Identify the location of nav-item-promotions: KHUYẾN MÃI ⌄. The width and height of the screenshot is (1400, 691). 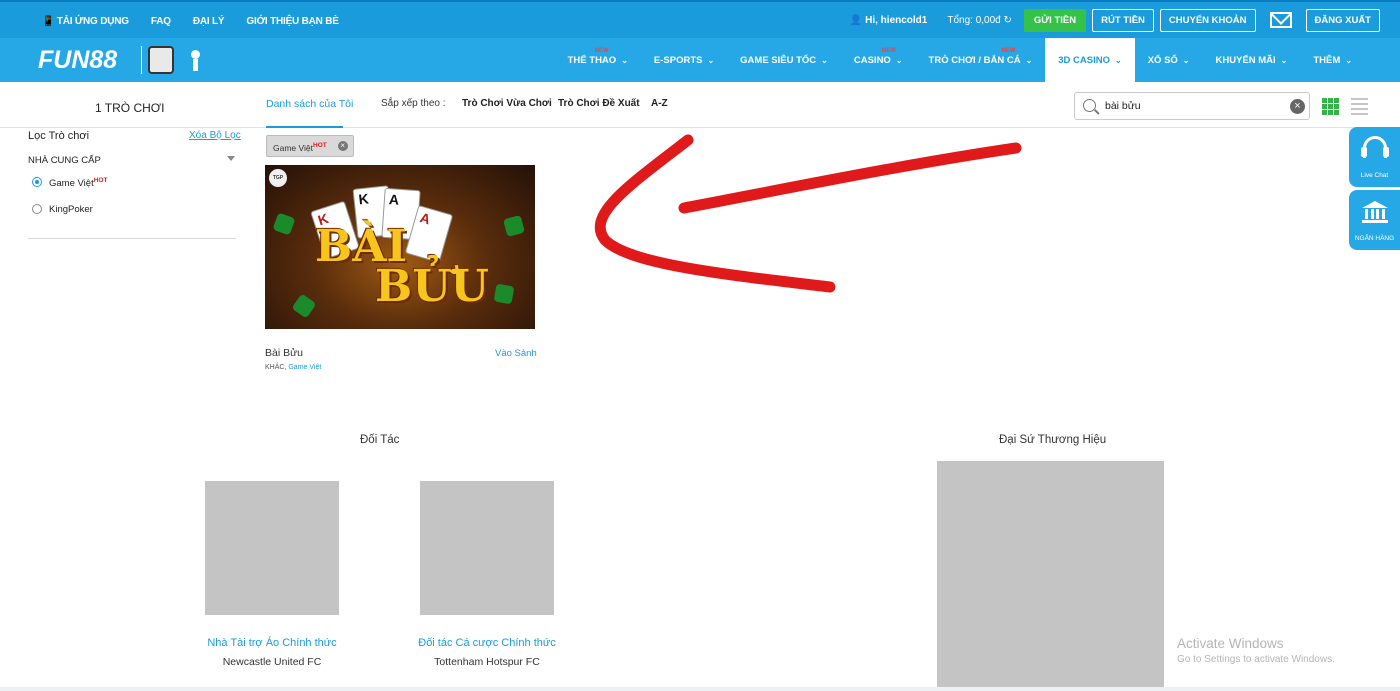
(1252, 60).